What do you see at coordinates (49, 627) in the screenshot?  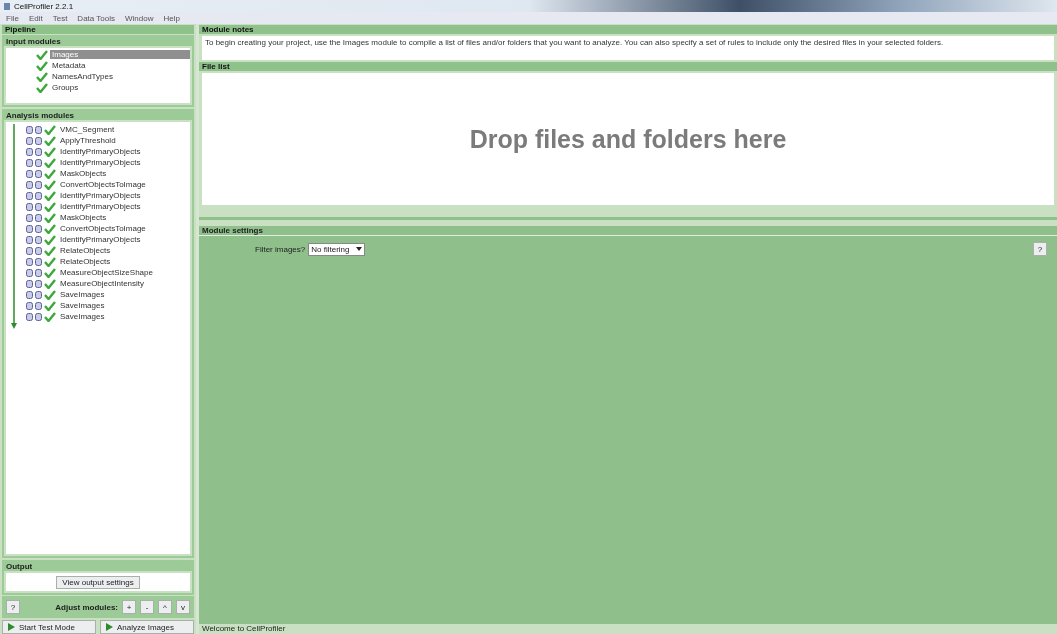 I see `run-button: Start Test Mode` at bounding box center [49, 627].